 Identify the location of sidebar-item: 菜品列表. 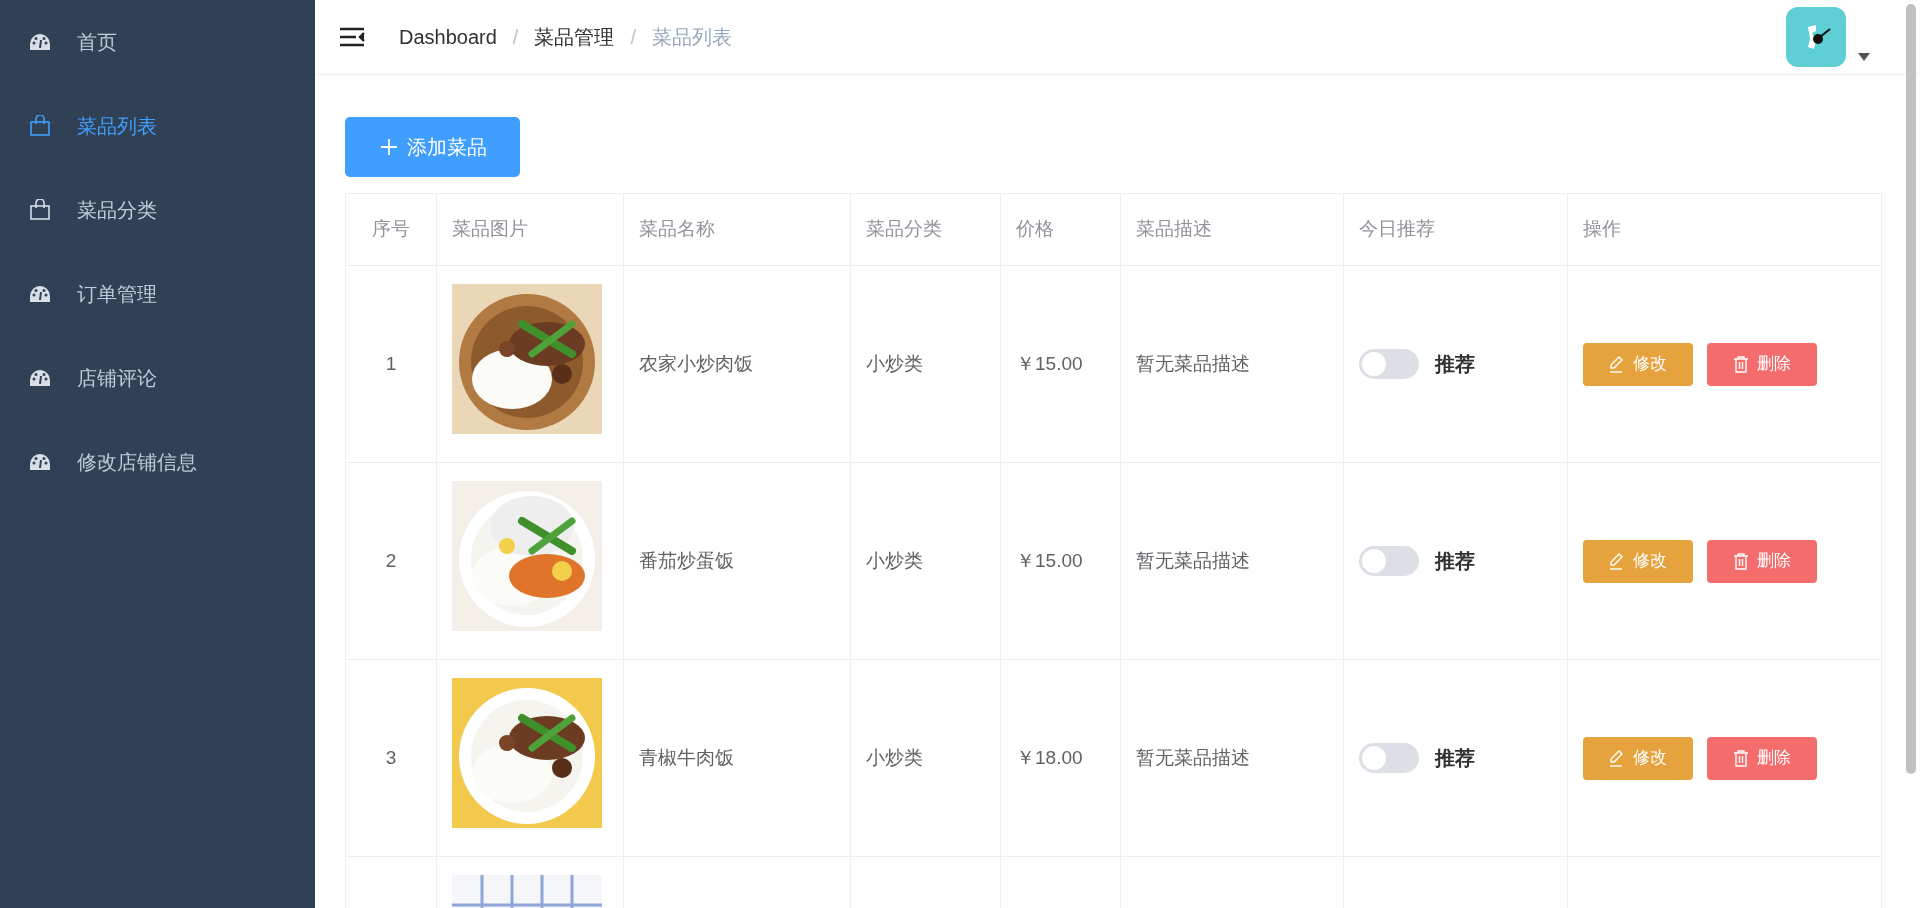
(157, 126).